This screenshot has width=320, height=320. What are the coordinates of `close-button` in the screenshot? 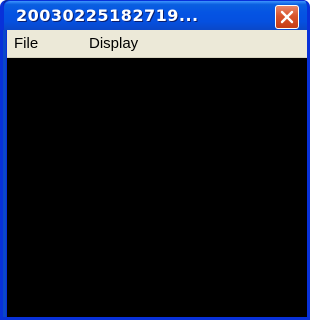 It's located at (287, 17).